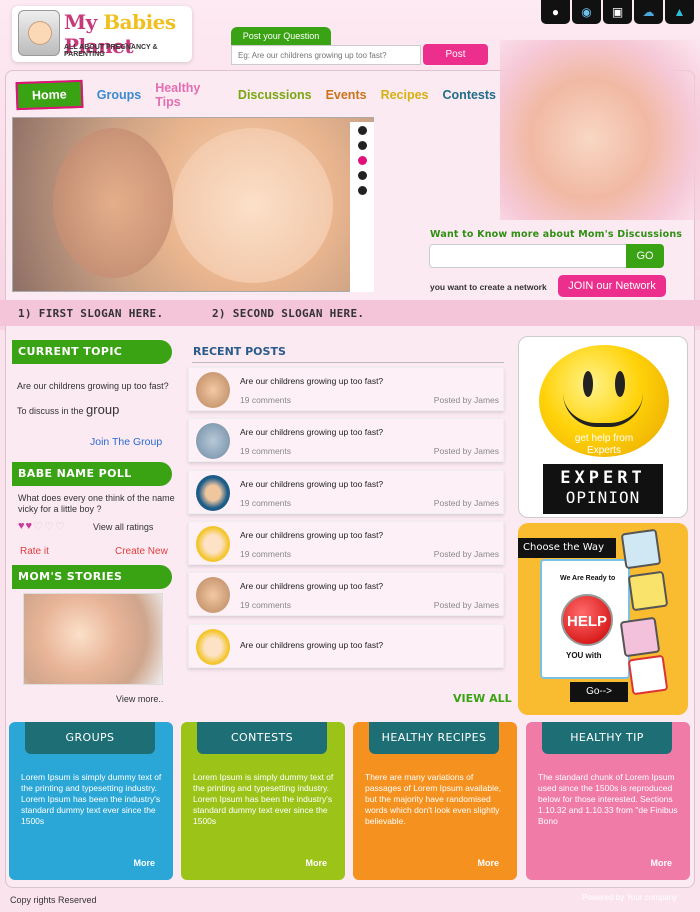 The width and height of the screenshot is (700, 912). Describe the element at coordinates (600, 130) in the screenshot. I see `baby-banner-image` at that location.